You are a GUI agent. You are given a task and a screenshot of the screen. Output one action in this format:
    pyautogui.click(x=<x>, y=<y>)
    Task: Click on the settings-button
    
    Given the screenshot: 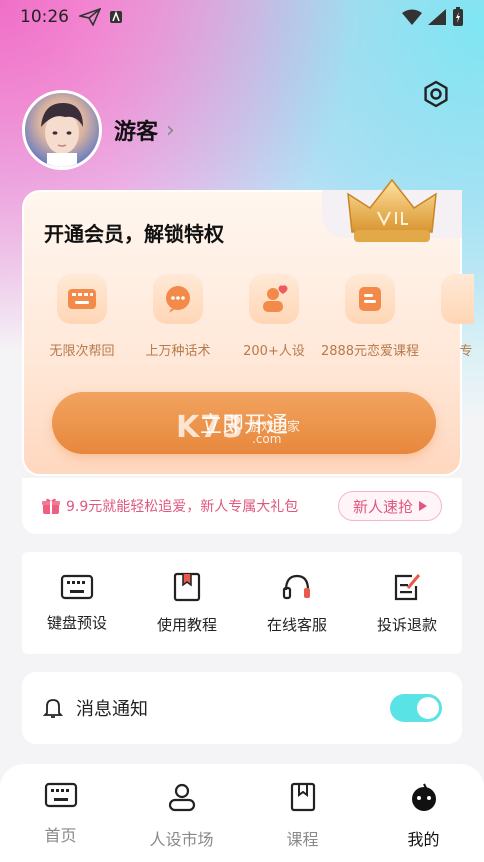 What is the action you would take?
    pyautogui.click(x=436, y=94)
    